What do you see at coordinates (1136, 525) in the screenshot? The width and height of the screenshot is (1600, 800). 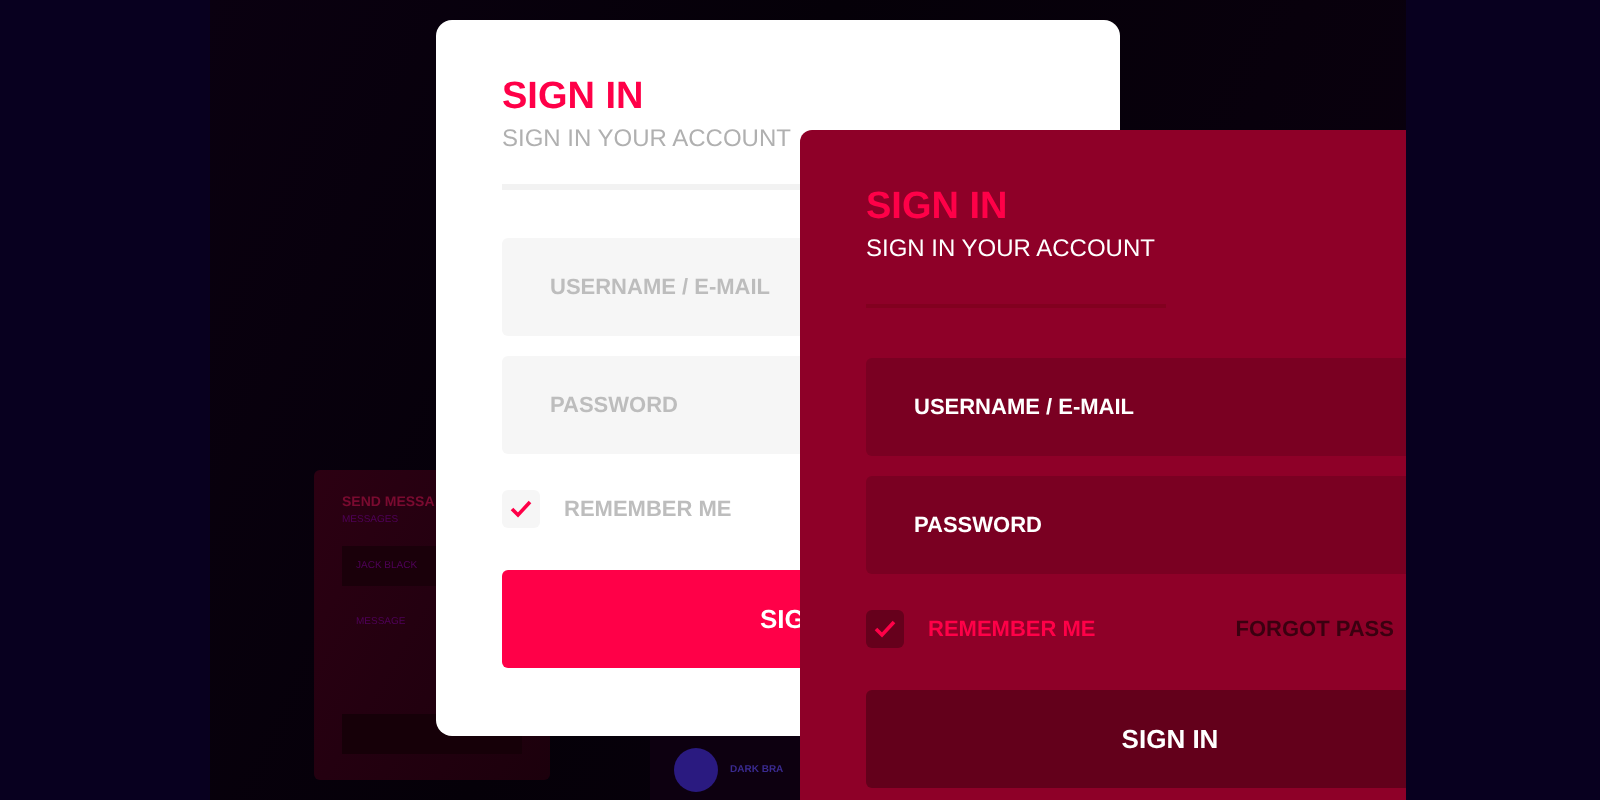 I see `password-field: PASSWORD` at bounding box center [1136, 525].